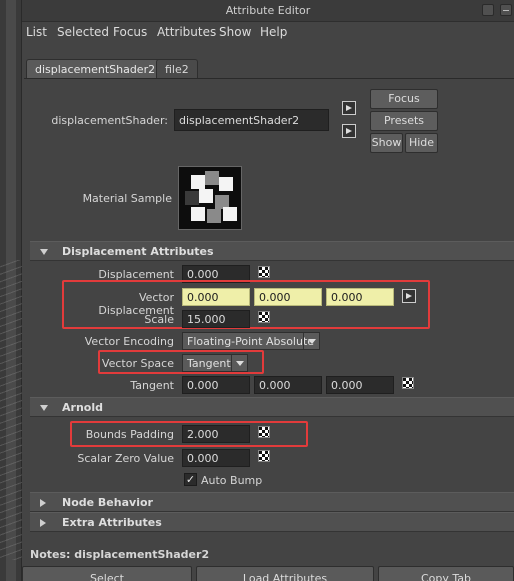  What do you see at coordinates (159, 319) in the screenshot?
I see `scale-label: Scale` at bounding box center [159, 319].